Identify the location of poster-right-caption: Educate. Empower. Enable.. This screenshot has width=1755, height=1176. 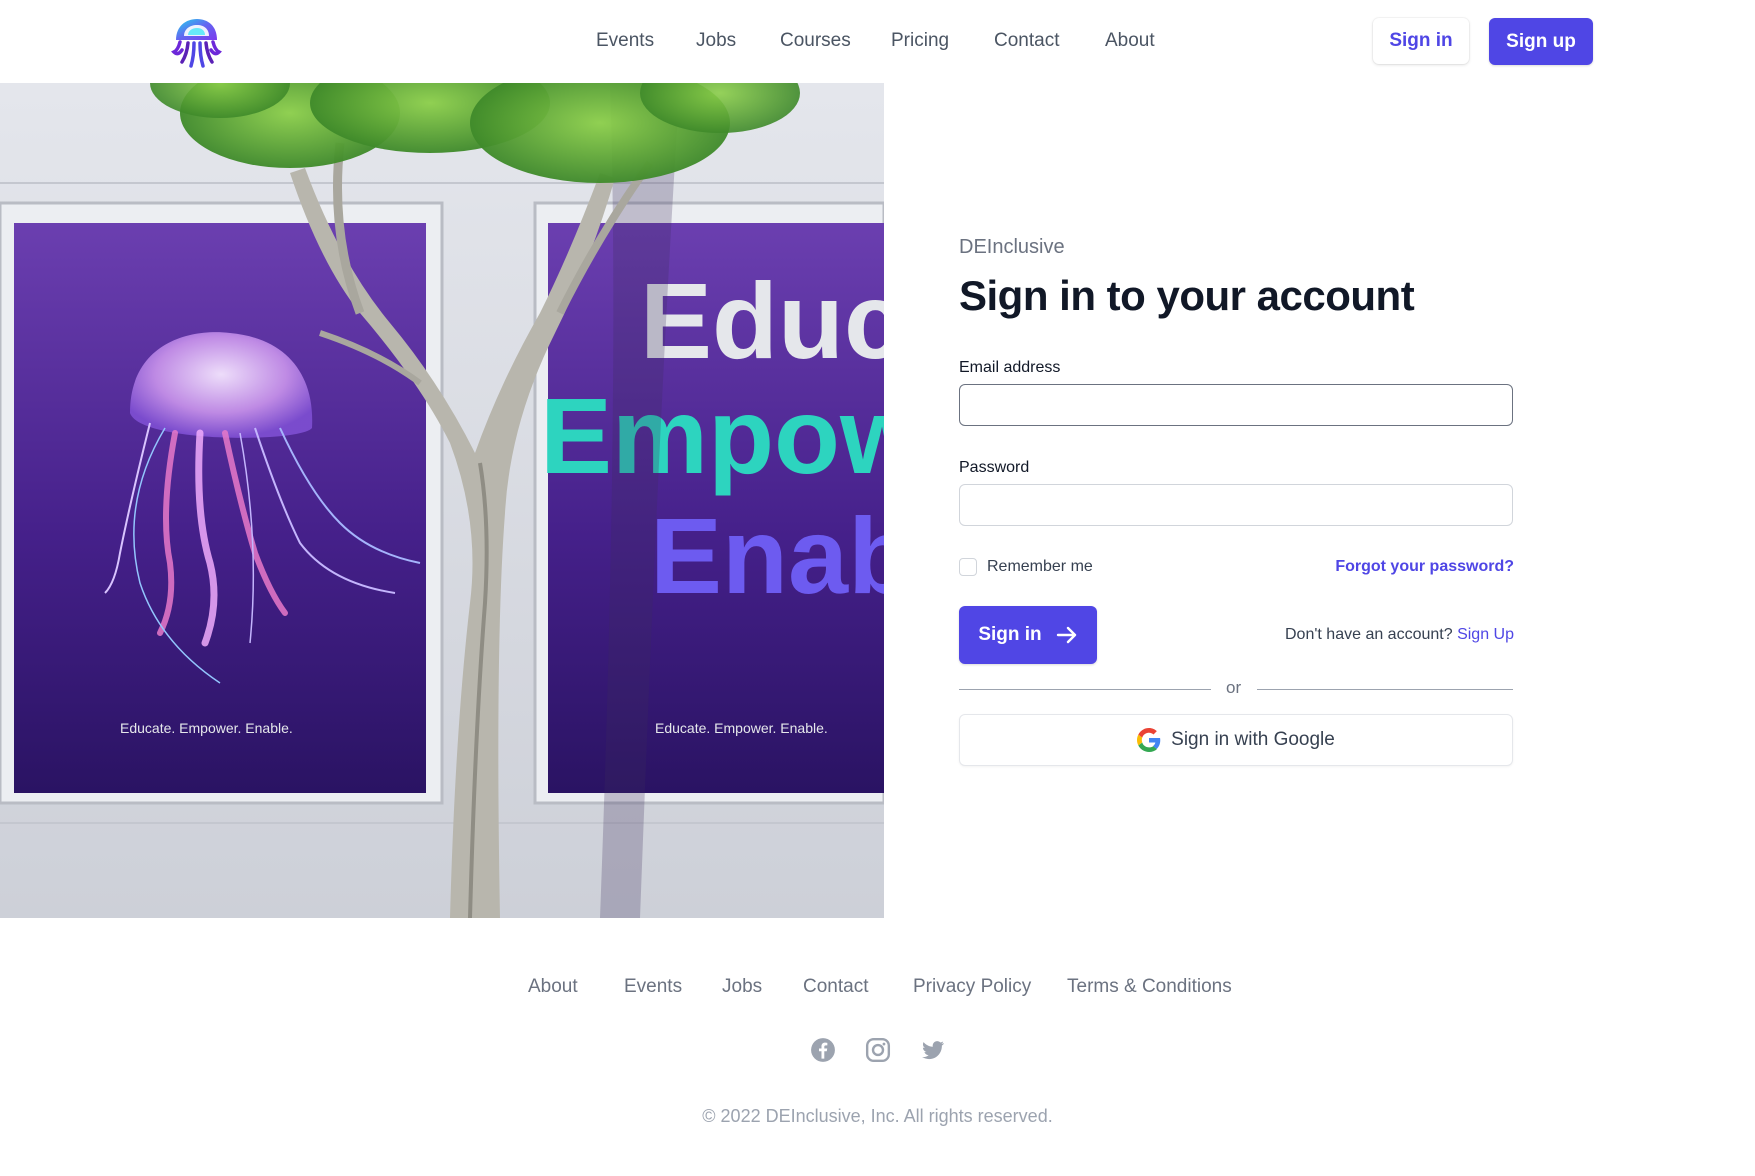
(741, 728).